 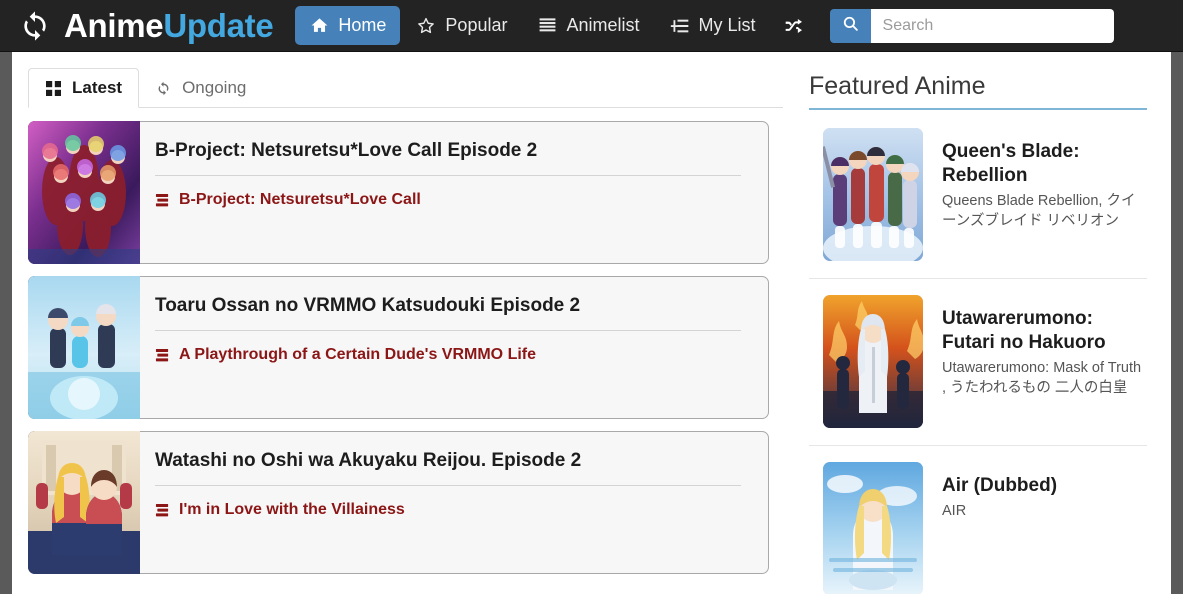 I want to click on list-bars-icon, so click(x=547, y=26).